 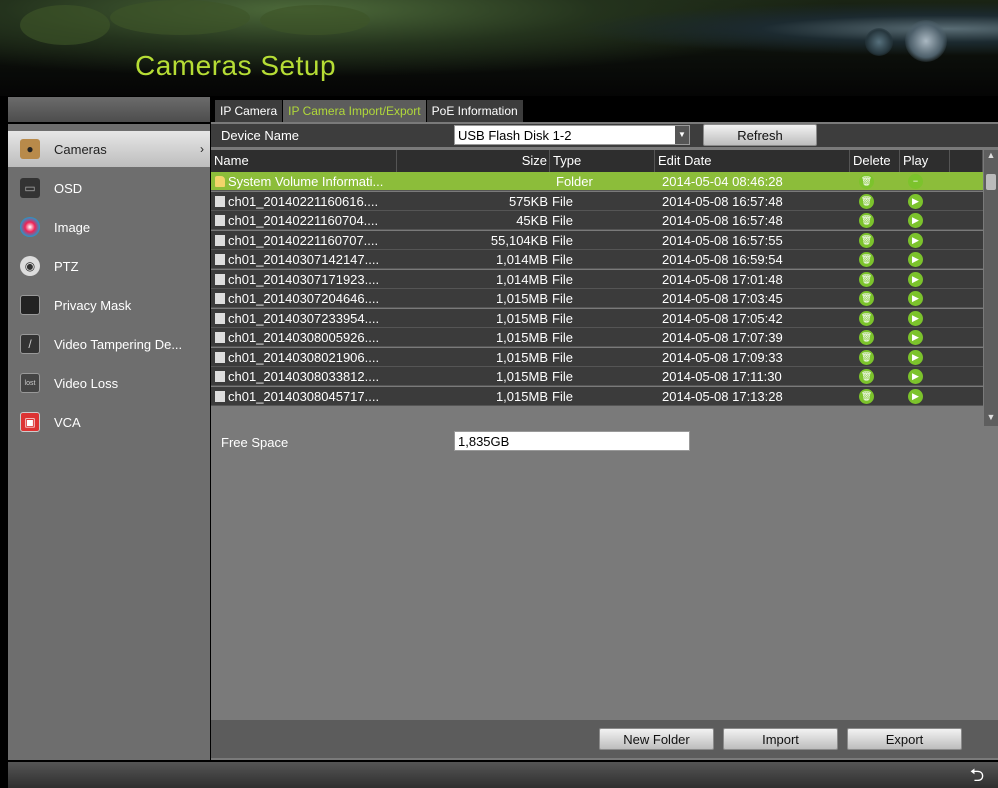 What do you see at coordinates (977, 775) in the screenshot?
I see `back-arrow-icon: ⮌` at bounding box center [977, 775].